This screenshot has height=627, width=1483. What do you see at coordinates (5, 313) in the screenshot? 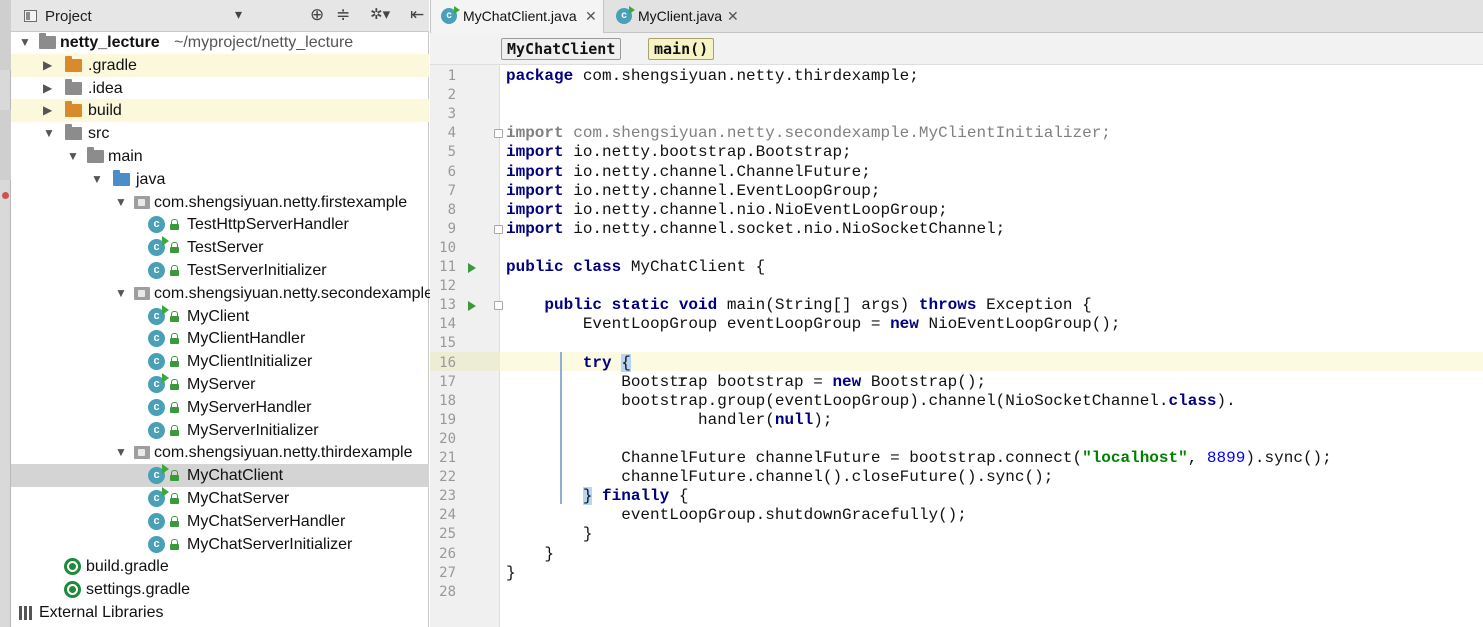
I see `left-tool-strip` at bounding box center [5, 313].